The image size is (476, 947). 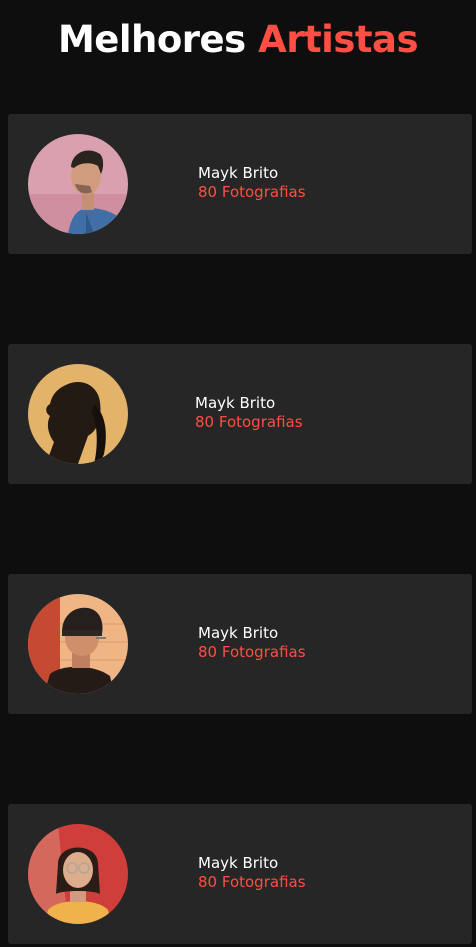 I want to click on portrait-man-beanie, so click(x=78, y=644).